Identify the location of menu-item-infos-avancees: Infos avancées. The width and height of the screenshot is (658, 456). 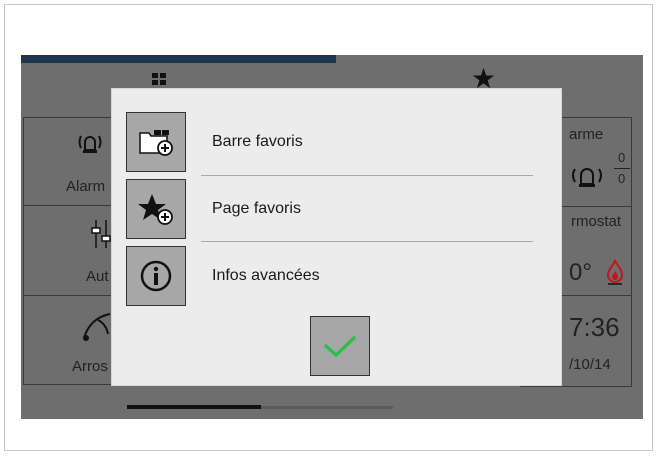
(336, 277).